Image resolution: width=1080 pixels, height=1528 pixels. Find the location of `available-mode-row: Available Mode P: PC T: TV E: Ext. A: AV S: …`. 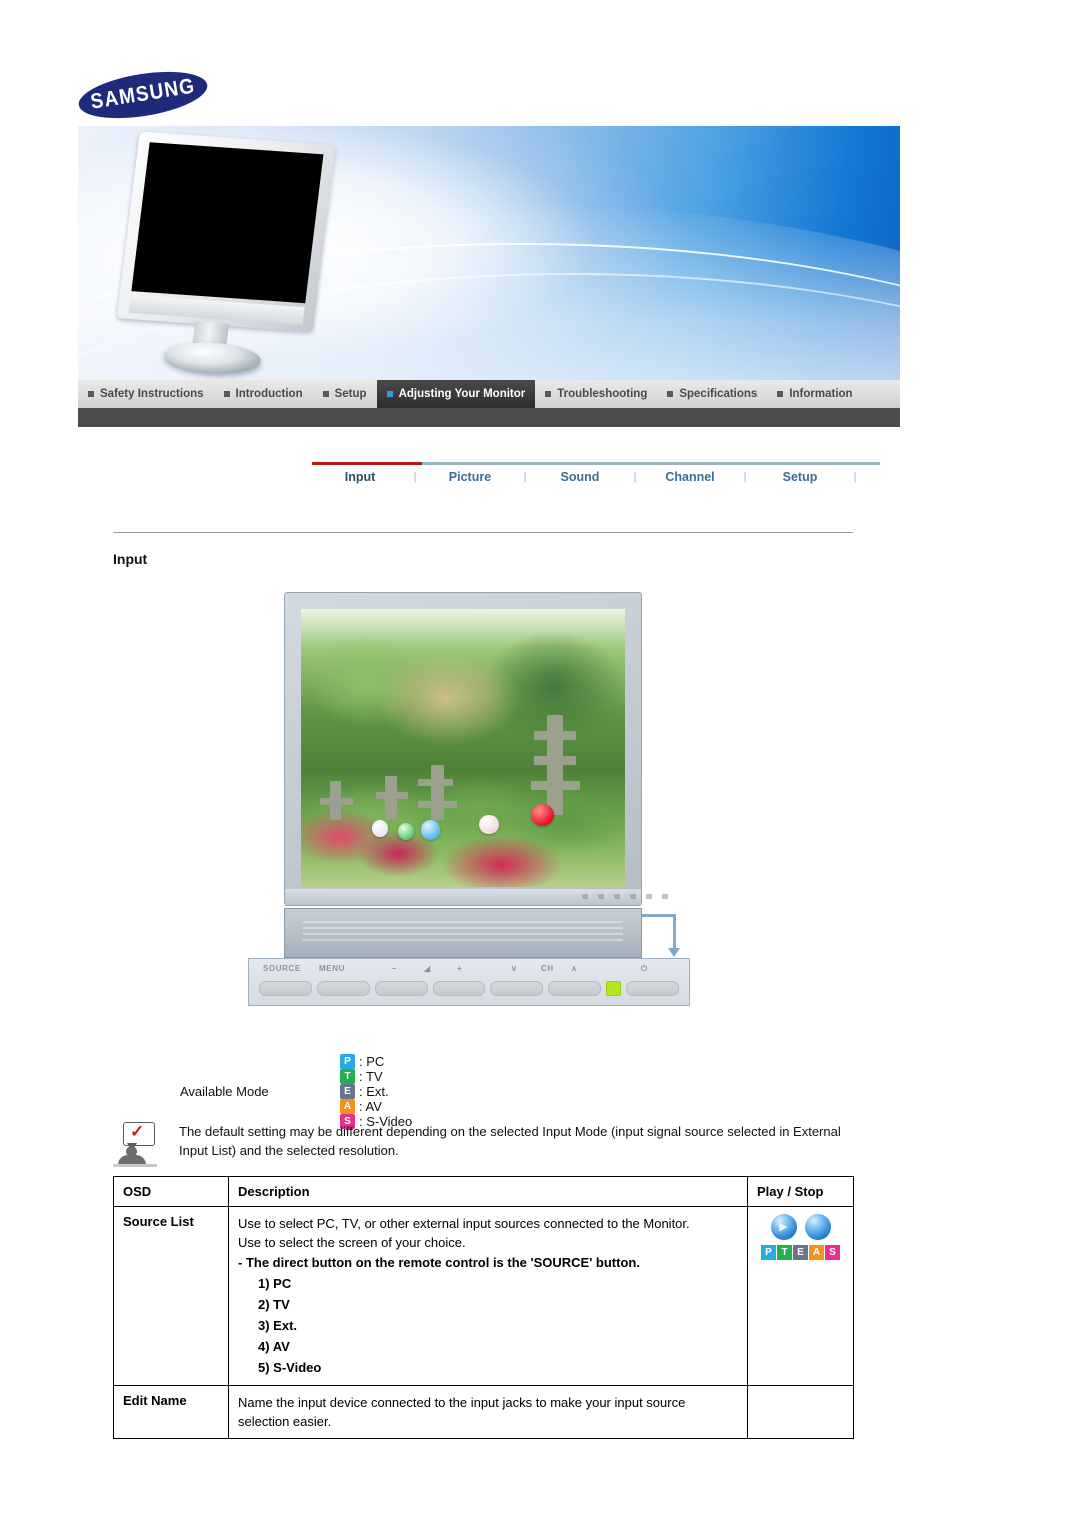

available-mode-row: Available Mode P: PC T: TV E: Ext. A: AV S: … is located at coordinates (313, 1091).